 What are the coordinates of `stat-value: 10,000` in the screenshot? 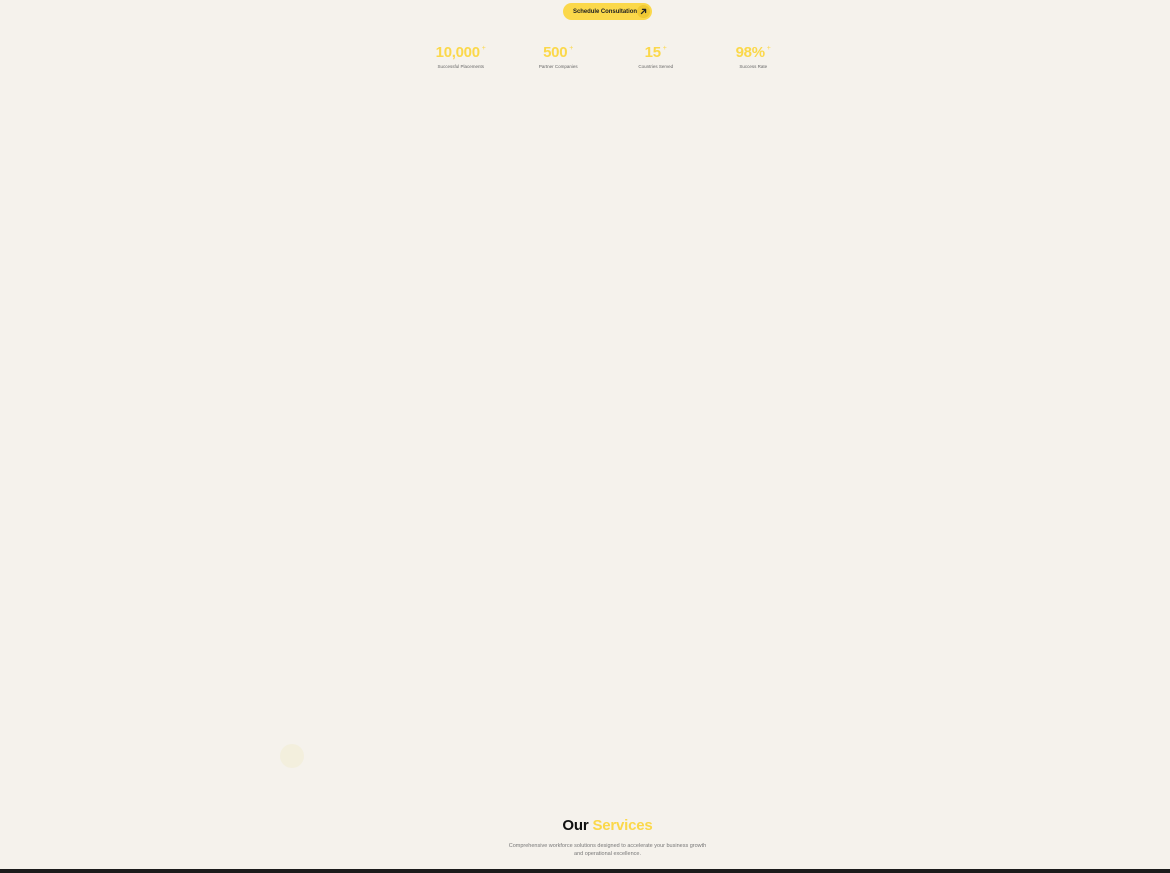 It's located at (457, 52).